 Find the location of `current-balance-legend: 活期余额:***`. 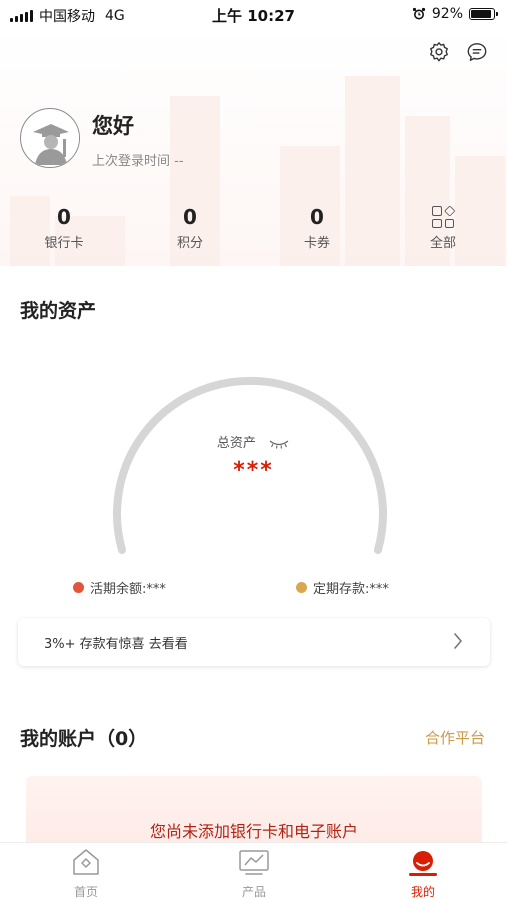

current-balance-legend: 活期余额:*** is located at coordinates (119, 587).